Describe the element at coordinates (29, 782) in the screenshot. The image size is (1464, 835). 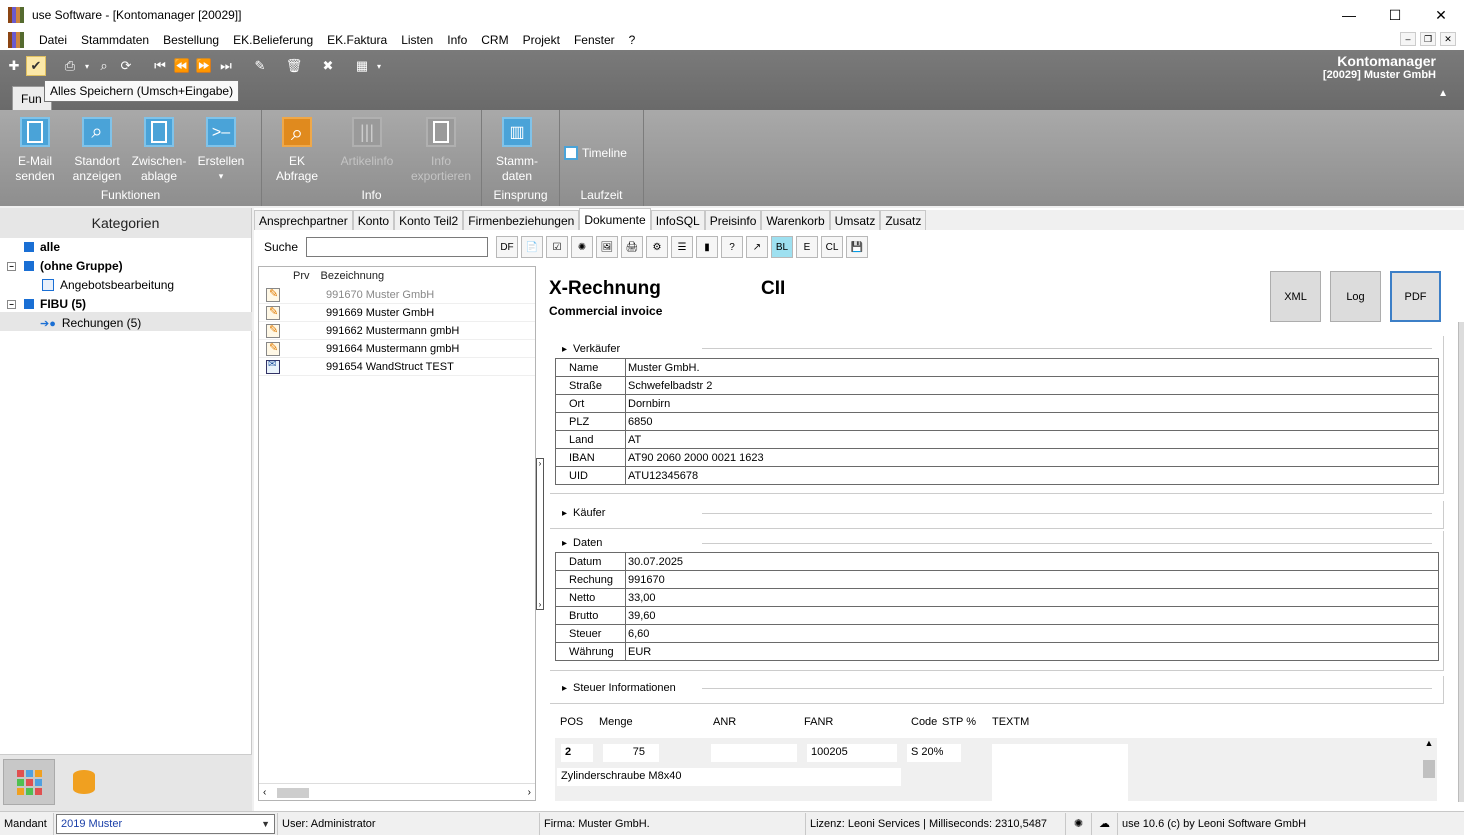
I see `modules-button` at that location.